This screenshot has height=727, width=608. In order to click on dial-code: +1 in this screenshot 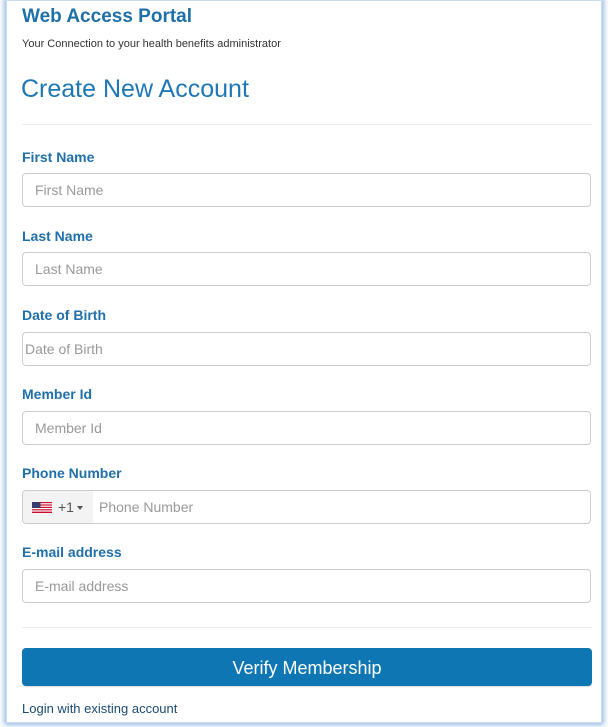, I will do `click(66, 507)`.